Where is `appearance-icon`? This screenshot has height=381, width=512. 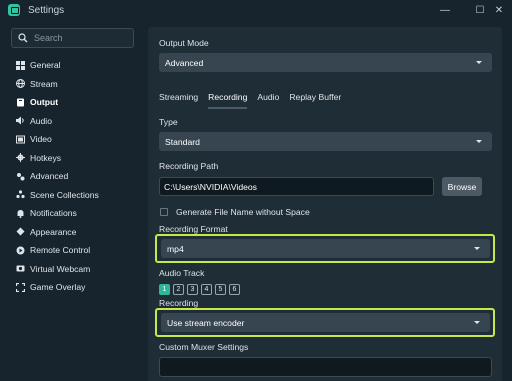 appearance-icon is located at coordinates (20, 232).